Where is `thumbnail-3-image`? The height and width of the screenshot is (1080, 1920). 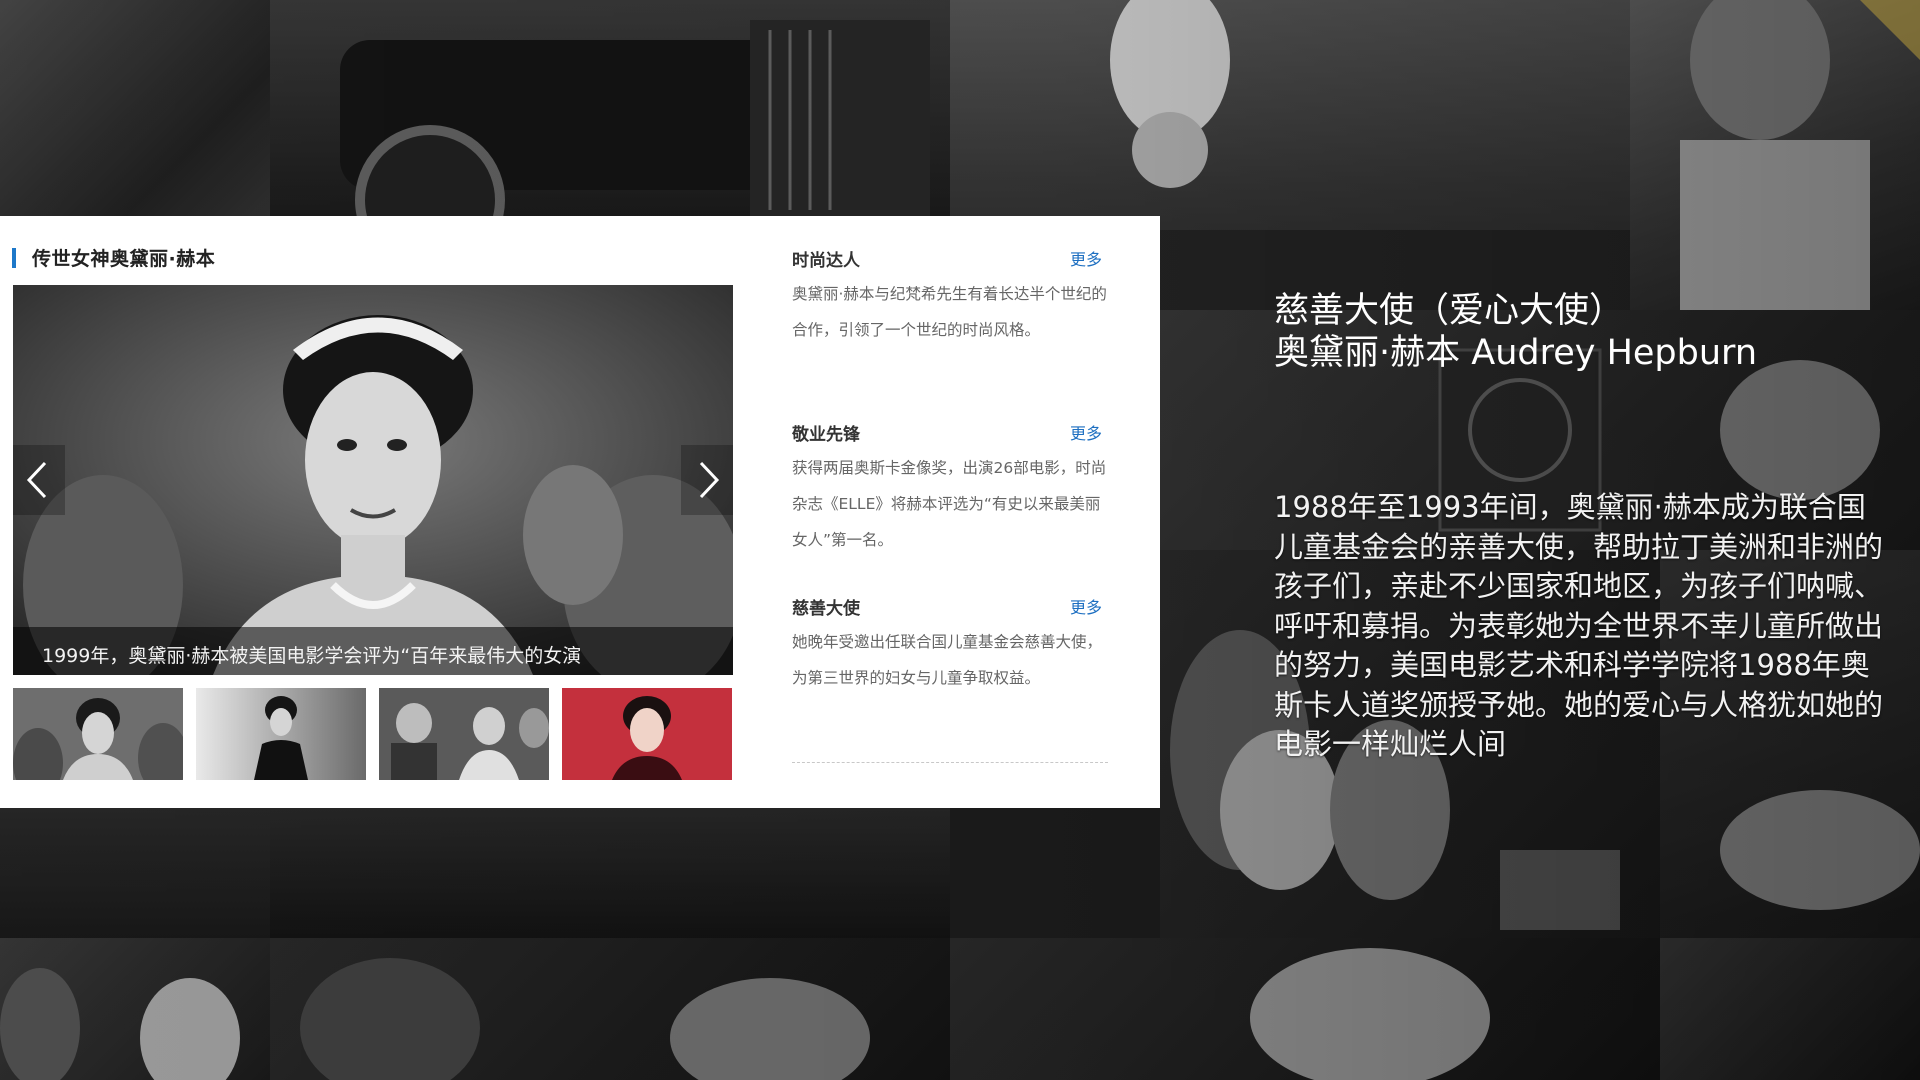 thumbnail-3-image is located at coordinates (464, 734).